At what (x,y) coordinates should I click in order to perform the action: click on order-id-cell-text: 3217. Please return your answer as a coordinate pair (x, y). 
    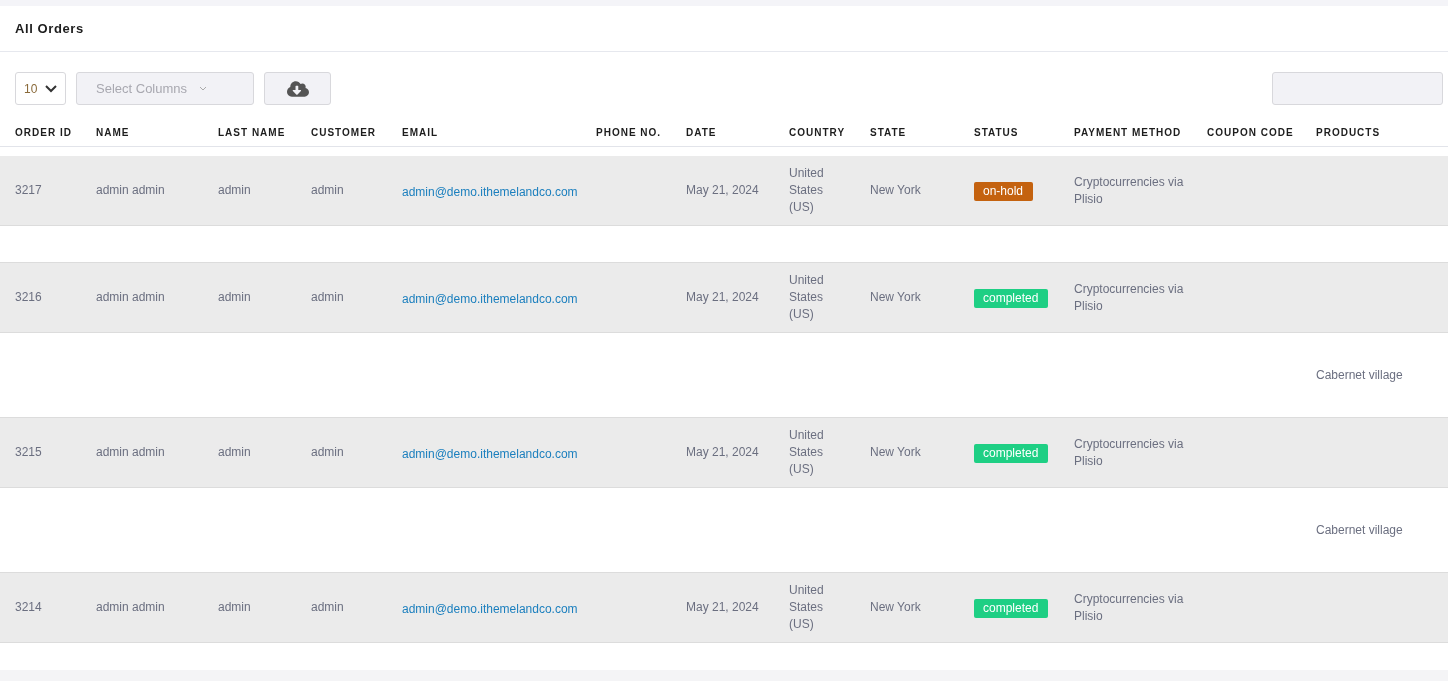
    Looking at the image, I should click on (29, 190).